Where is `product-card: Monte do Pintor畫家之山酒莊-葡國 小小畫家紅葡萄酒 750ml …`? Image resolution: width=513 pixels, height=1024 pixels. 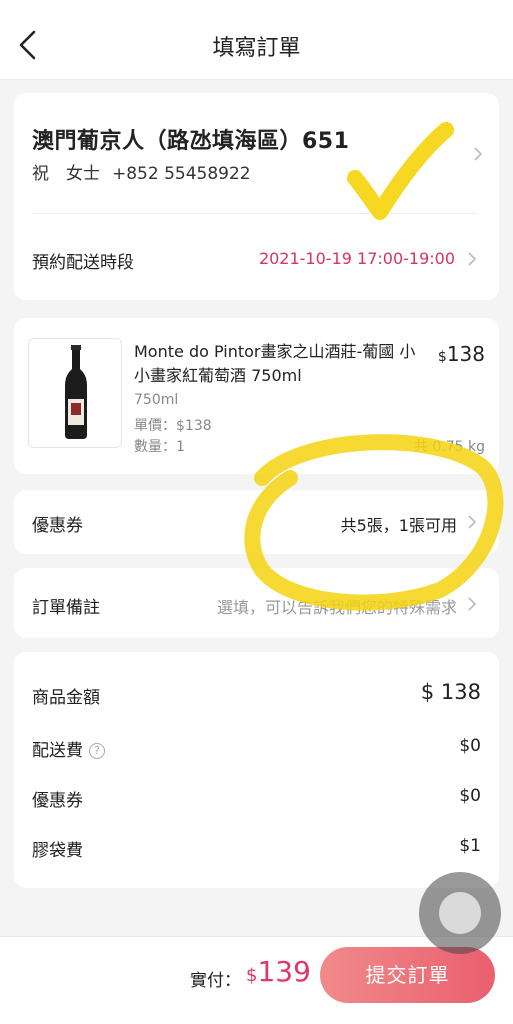
product-card: Monte do Pintor畫家之山酒莊-葡國 小小畫家紅葡萄酒 750ml … is located at coordinates (256, 396).